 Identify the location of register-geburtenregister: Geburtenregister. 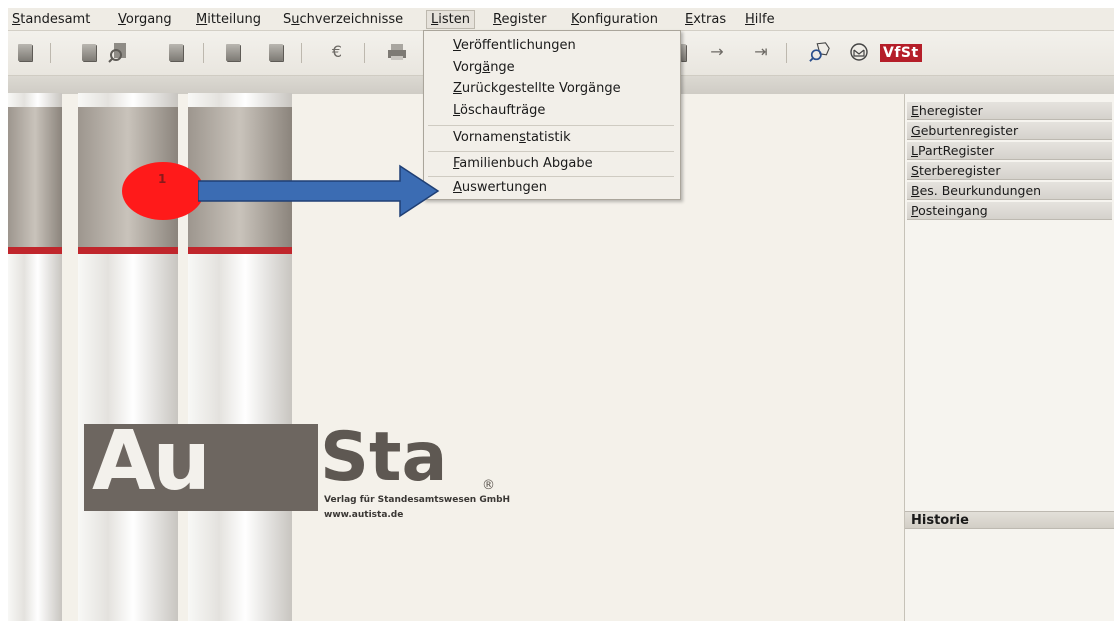
(1009, 131).